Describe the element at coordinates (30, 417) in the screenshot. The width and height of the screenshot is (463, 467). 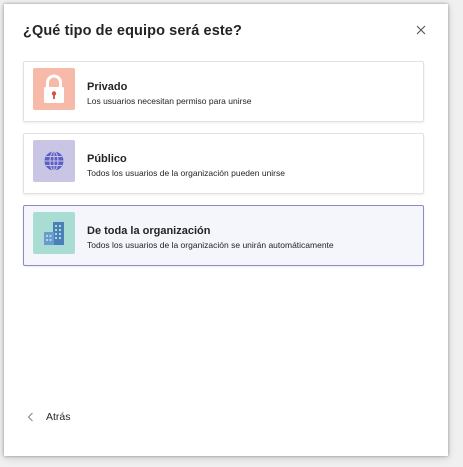
I see `chevron-left-icon` at that location.